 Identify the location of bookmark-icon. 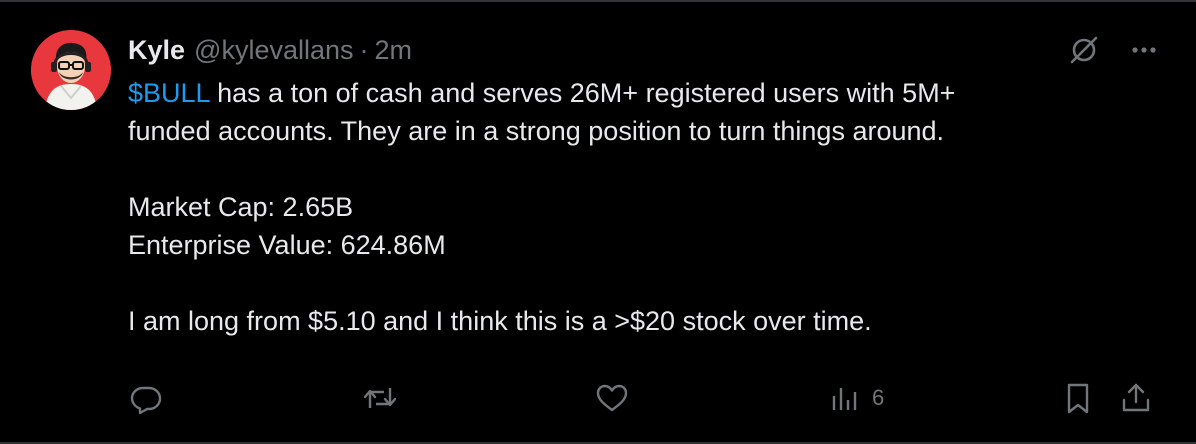
(1078, 398).